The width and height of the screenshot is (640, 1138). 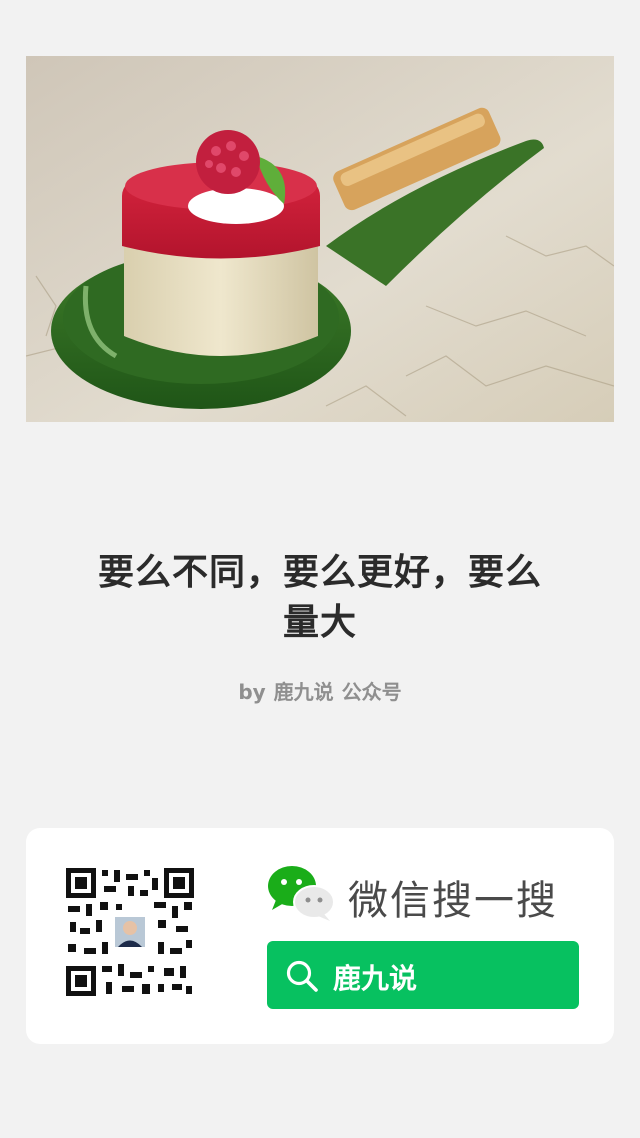 I want to click on search-heading: 微信搜一搜, so click(x=453, y=901).